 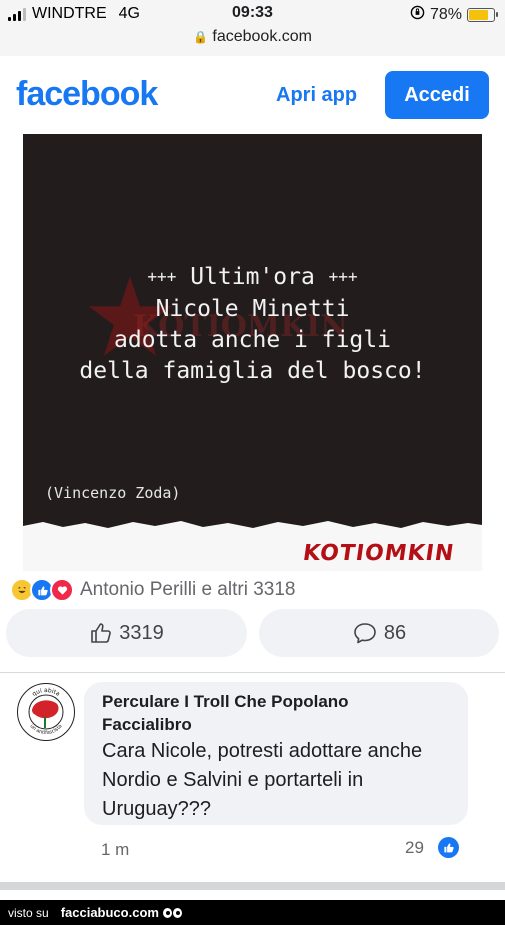 I want to click on site-name: facciabuco.com, so click(x=109, y=912).